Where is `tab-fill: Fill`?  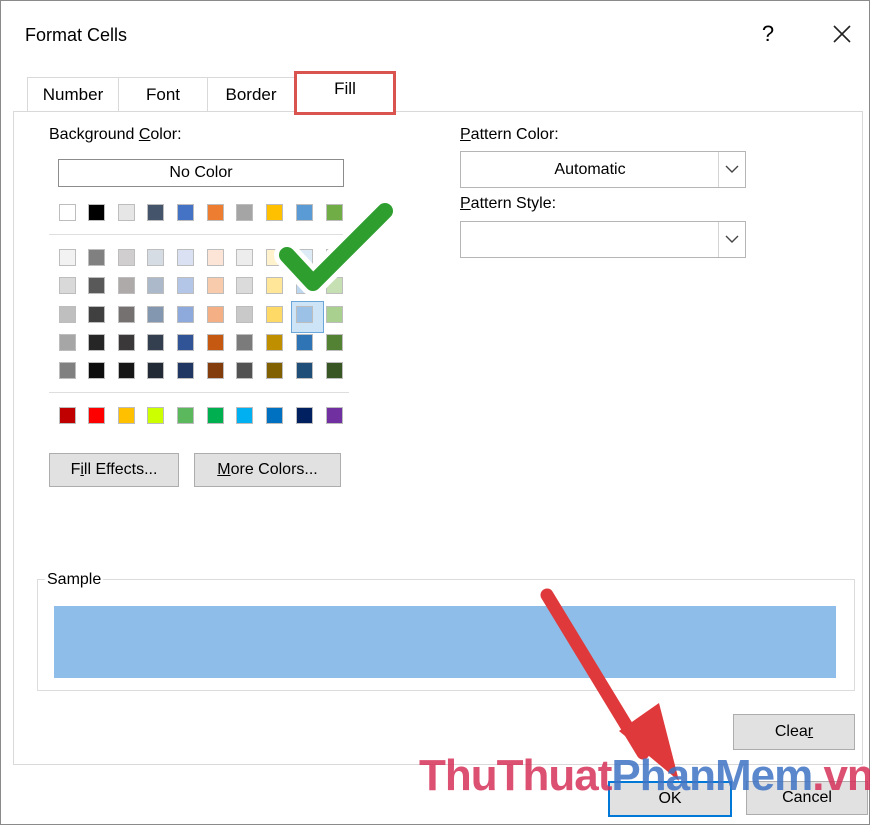
tab-fill: Fill is located at coordinates (345, 93).